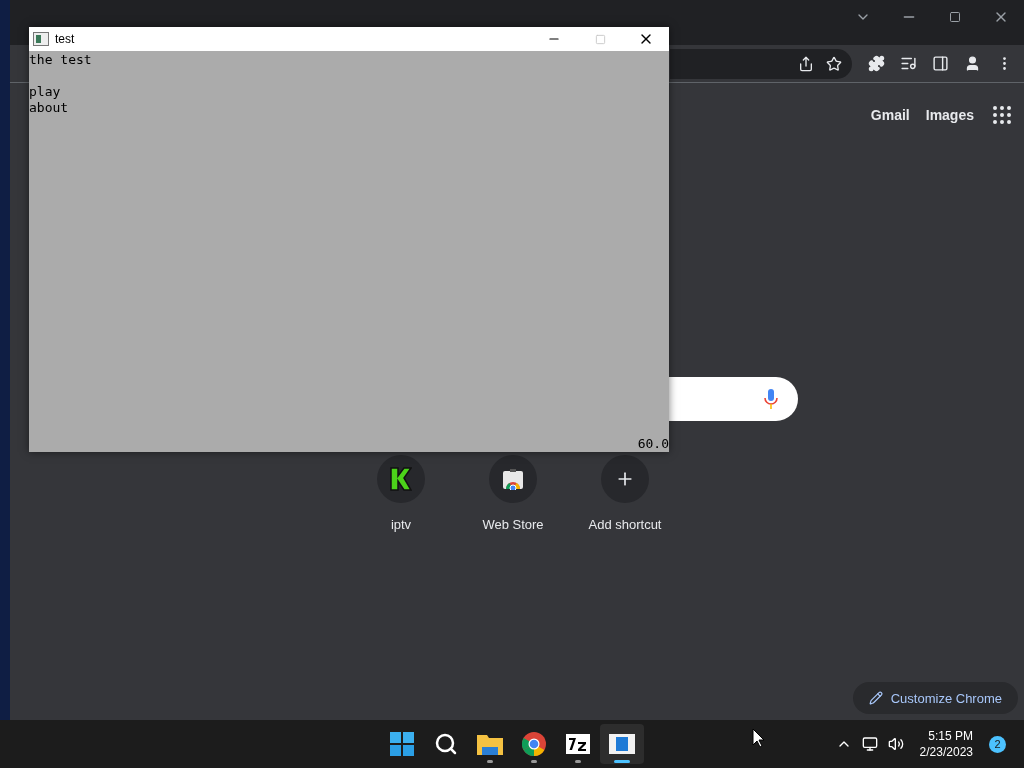  Describe the element at coordinates (890, 115) in the screenshot. I see `header-link: Gmail` at that location.